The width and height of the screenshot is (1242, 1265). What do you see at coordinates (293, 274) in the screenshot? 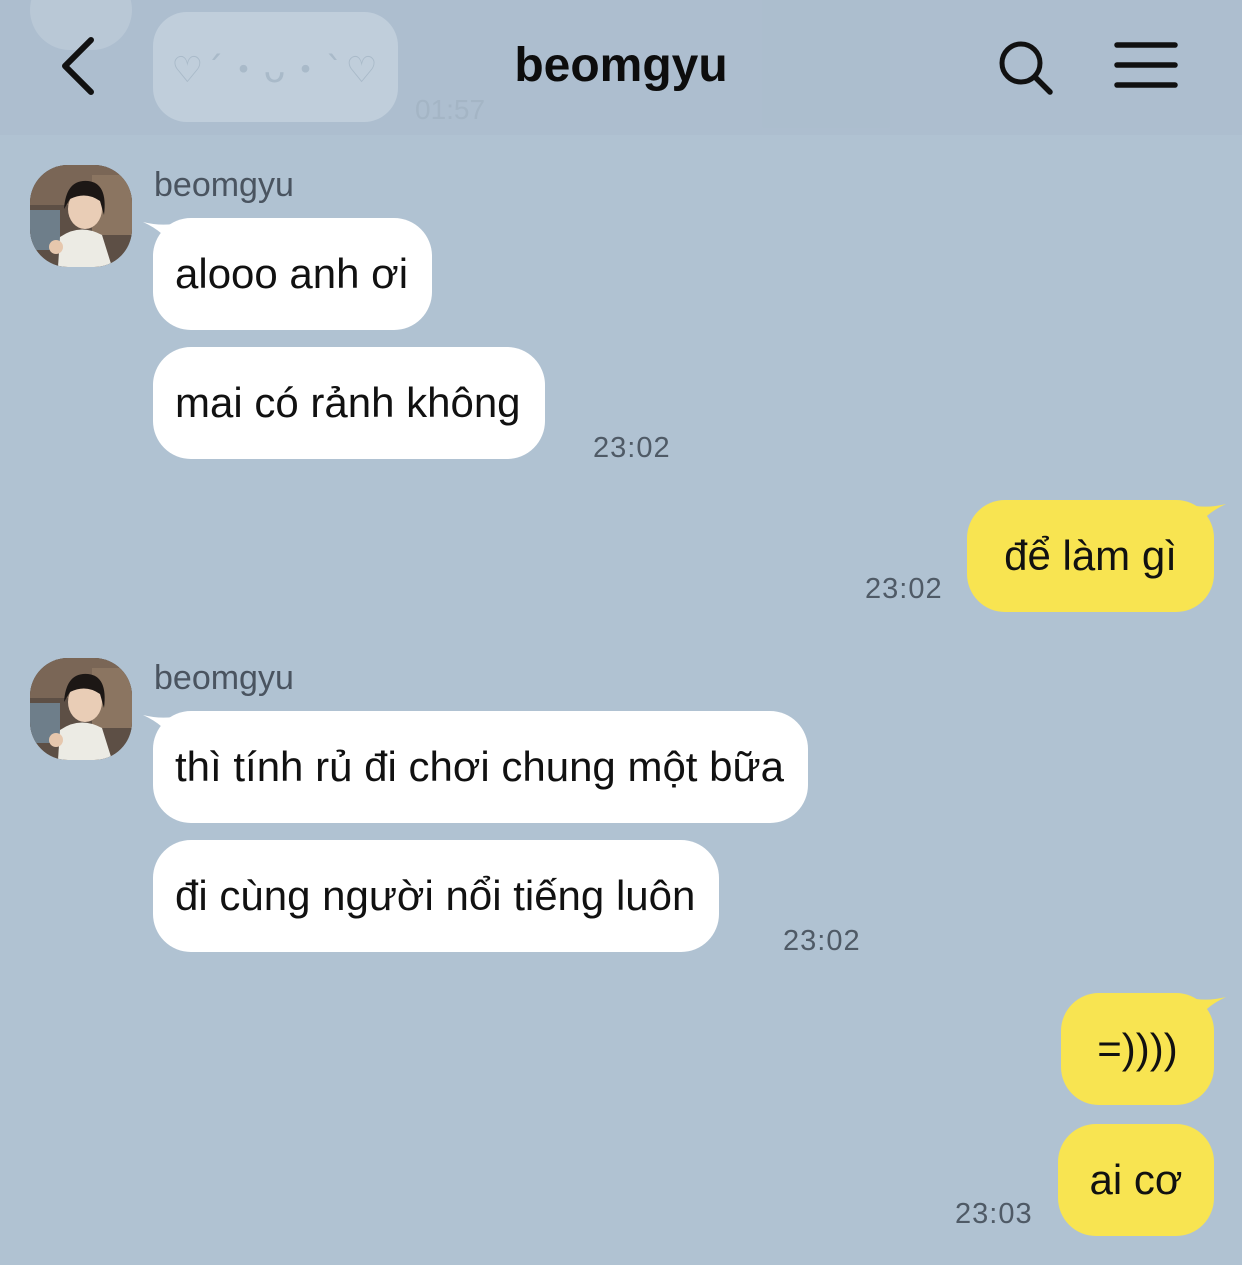
I see `message-bubble-incoming: alooo anh ơi` at bounding box center [293, 274].